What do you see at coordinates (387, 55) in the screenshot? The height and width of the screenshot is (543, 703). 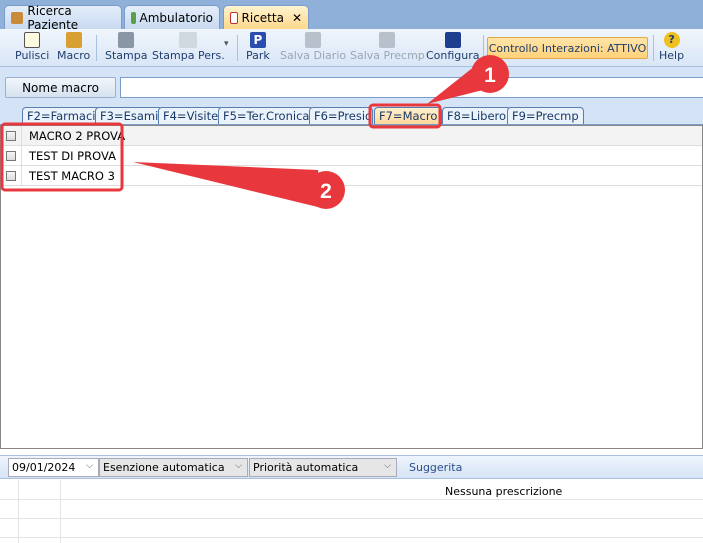 I see `button-label: Salva Precmp` at bounding box center [387, 55].